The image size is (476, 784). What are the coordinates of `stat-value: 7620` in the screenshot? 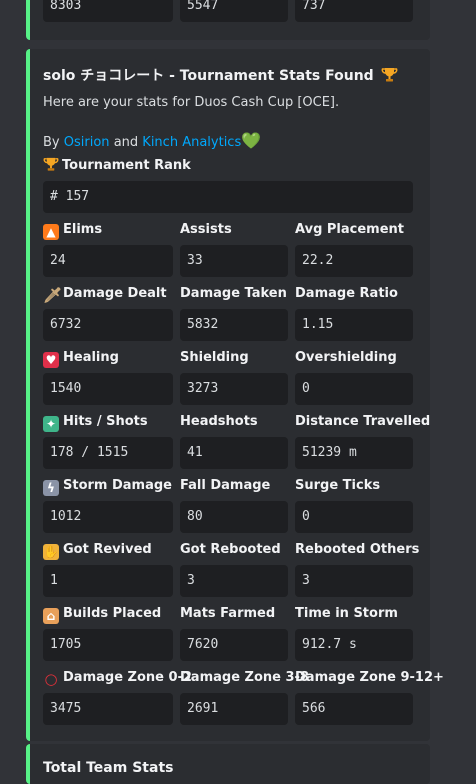 It's located at (234, 645).